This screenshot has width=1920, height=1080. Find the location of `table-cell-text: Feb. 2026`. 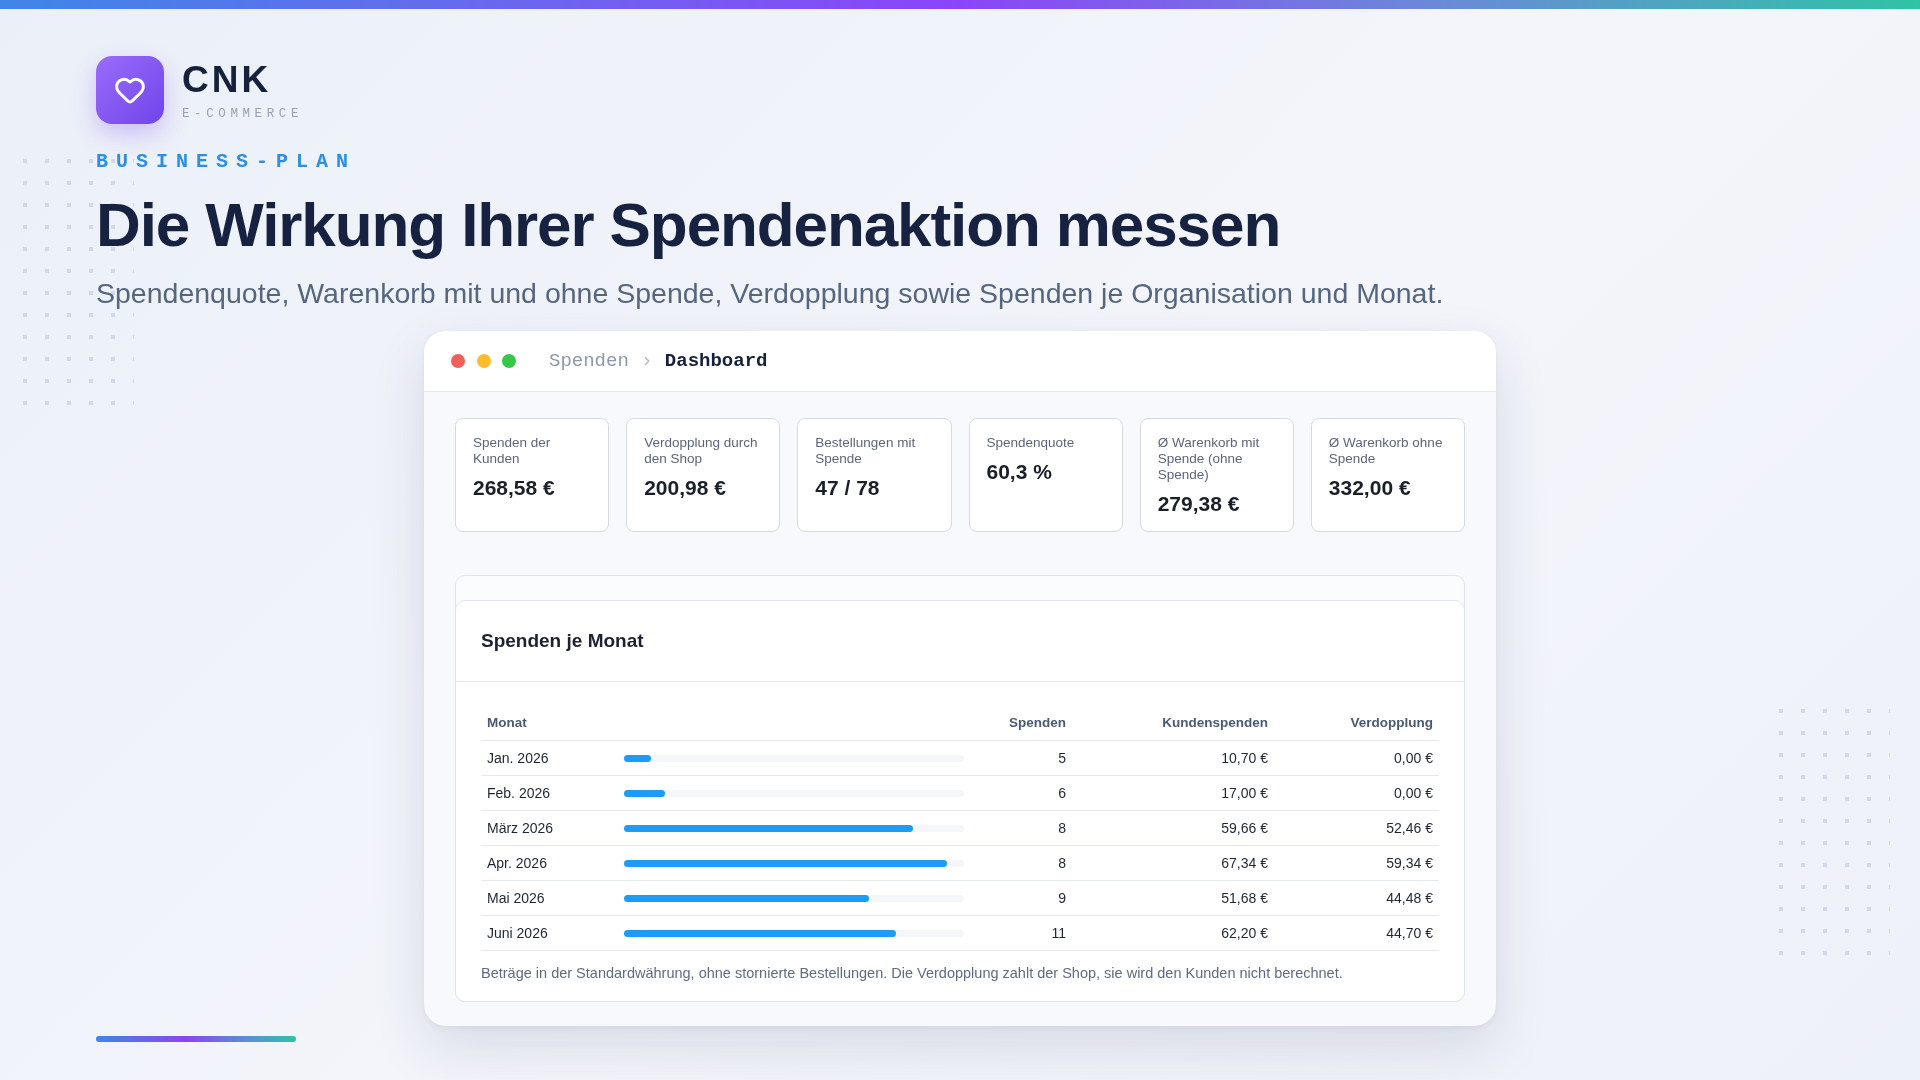

table-cell-text: Feb. 2026 is located at coordinates (519, 793).